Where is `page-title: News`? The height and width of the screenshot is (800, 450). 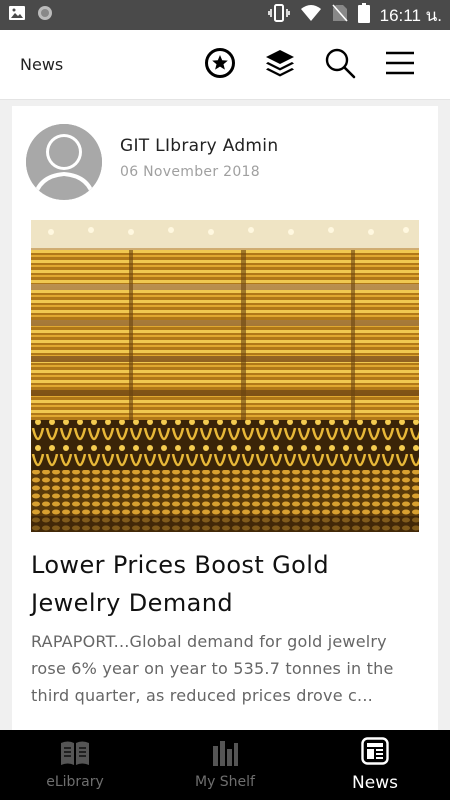 page-title: News is located at coordinates (42, 64).